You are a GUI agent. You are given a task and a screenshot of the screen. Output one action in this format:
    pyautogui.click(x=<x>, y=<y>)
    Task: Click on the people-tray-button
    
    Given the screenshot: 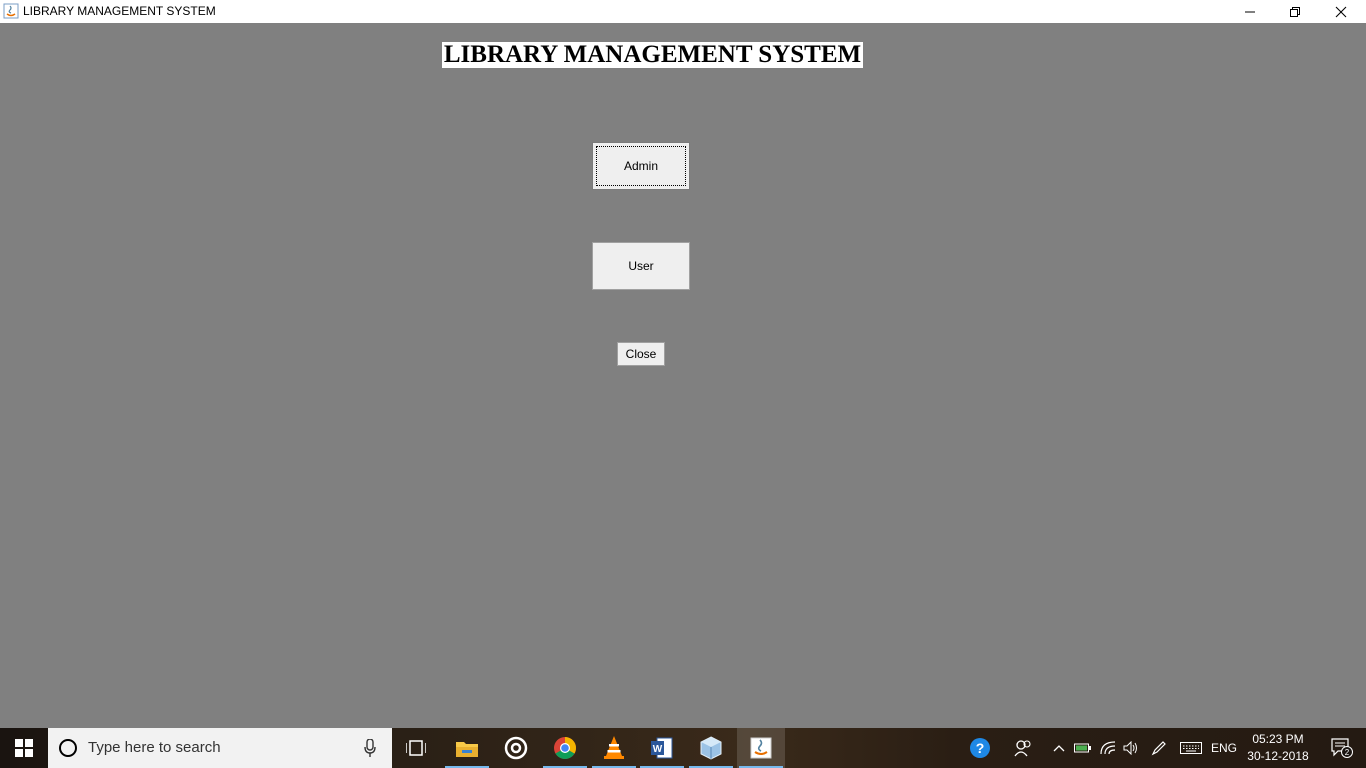 What is the action you would take?
    pyautogui.click(x=1023, y=748)
    